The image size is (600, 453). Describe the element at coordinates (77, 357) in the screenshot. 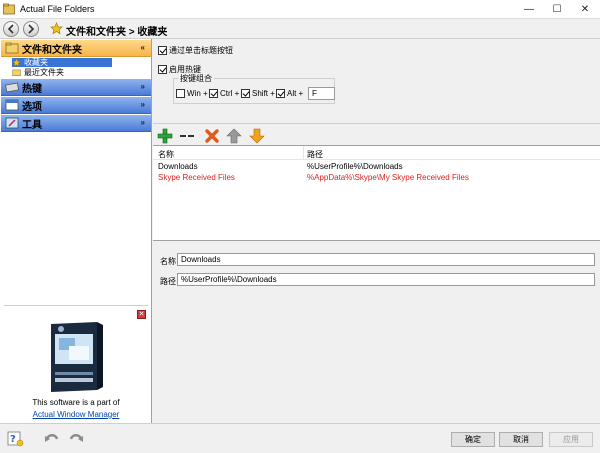

I see `product-box-image` at that location.